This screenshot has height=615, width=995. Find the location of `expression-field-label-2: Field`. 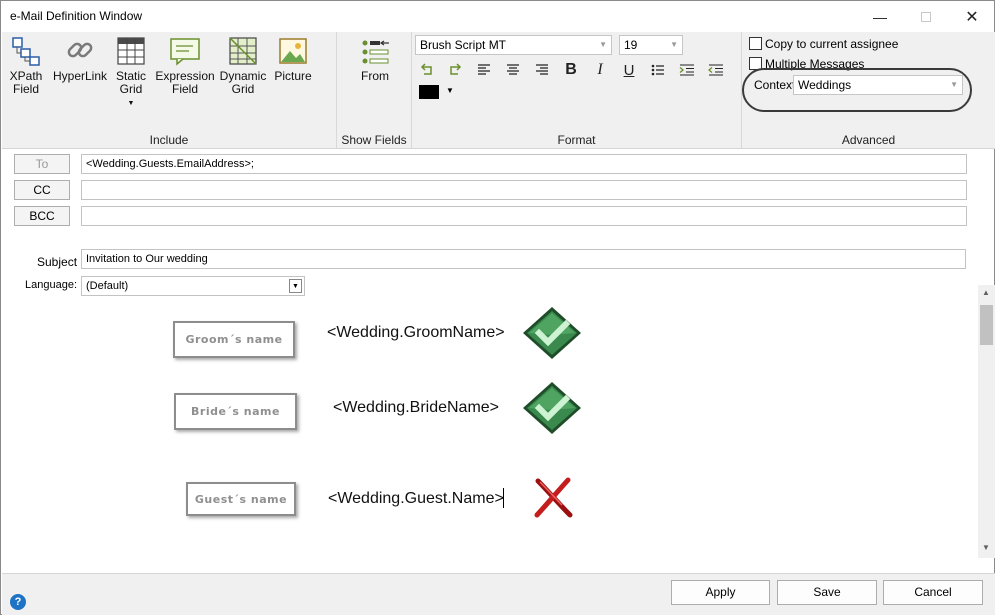

expression-field-label-2: Field is located at coordinates (184, 89).